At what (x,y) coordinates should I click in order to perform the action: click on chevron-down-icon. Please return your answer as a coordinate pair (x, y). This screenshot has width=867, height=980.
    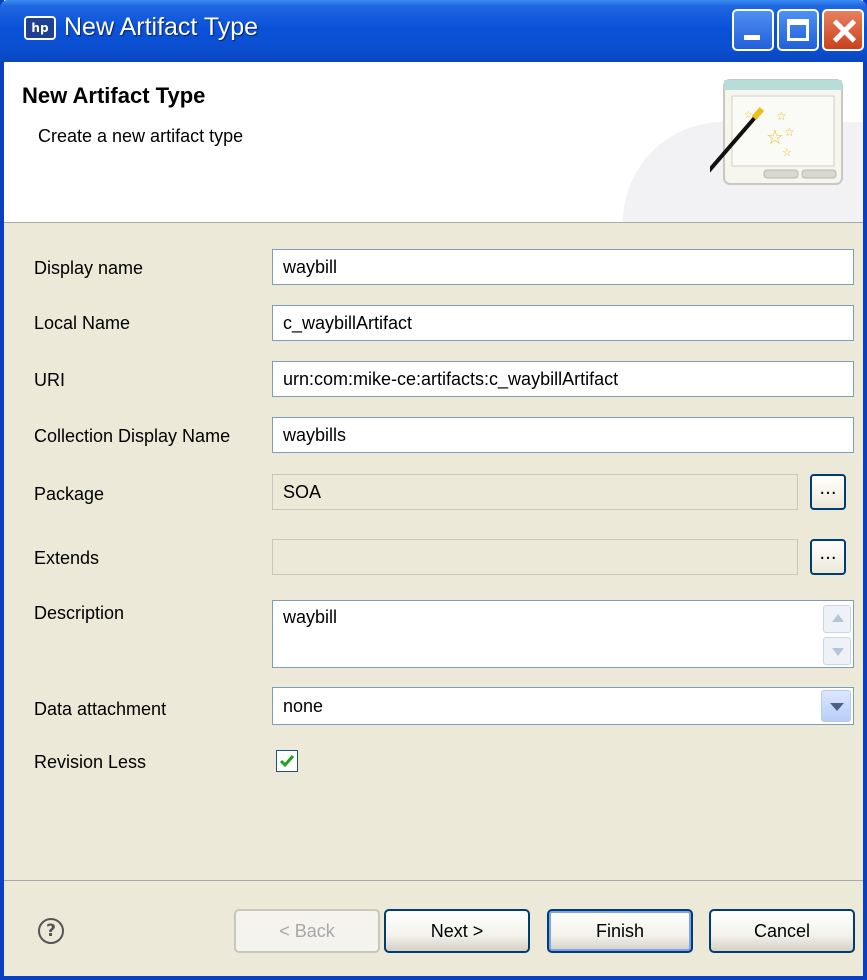
    Looking at the image, I should click on (836, 706).